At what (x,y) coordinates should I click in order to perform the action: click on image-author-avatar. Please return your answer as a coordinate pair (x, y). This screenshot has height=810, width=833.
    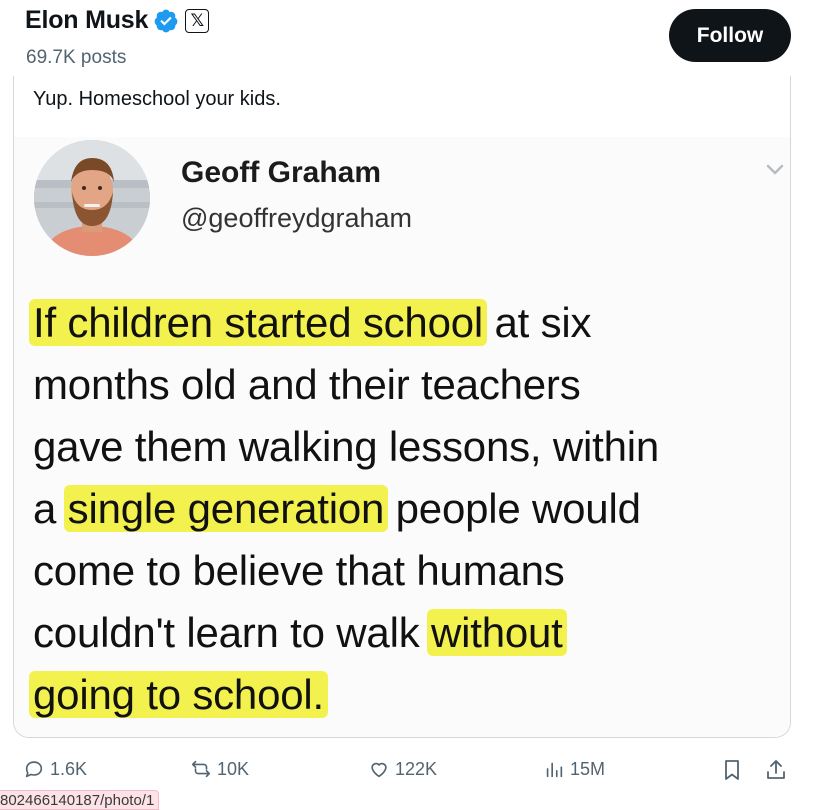
    Looking at the image, I should click on (92, 198).